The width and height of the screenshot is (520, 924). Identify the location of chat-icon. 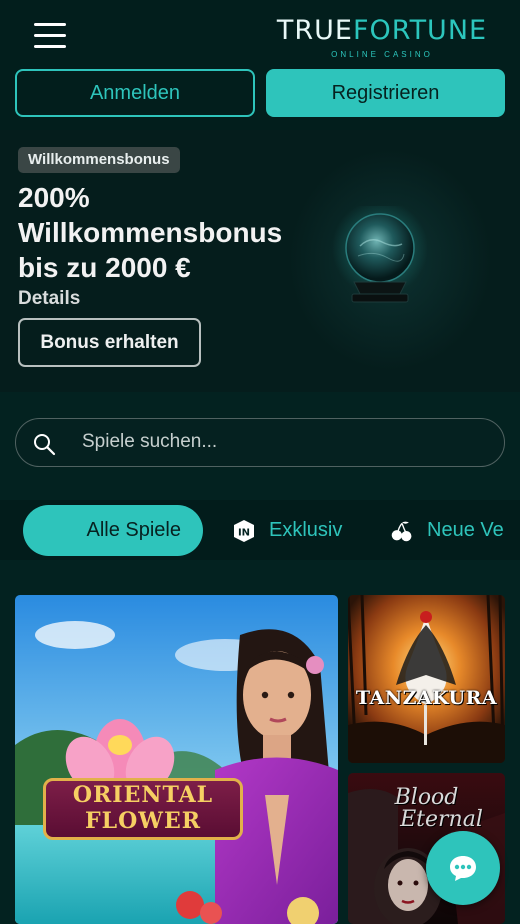
(463, 868).